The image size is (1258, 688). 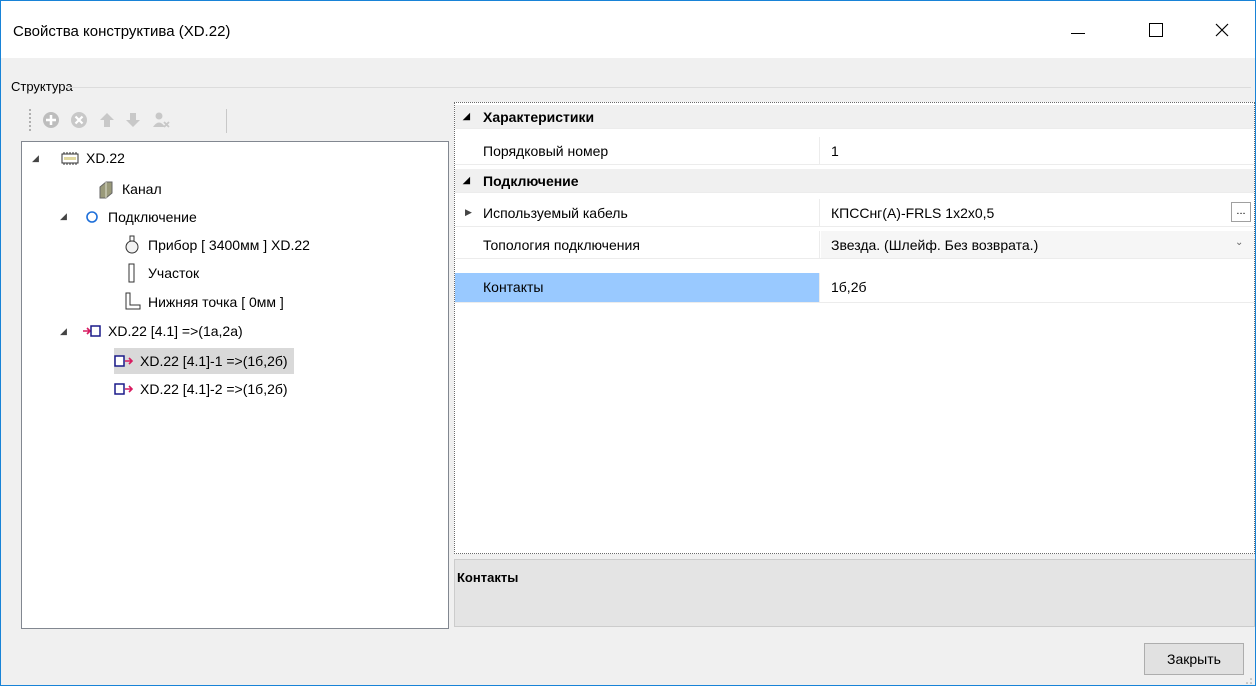 What do you see at coordinates (214, 361) in the screenshot?
I see `tree-node-label: XD.22 [4.1]-1 =>(1б,2б)` at bounding box center [214, 361].